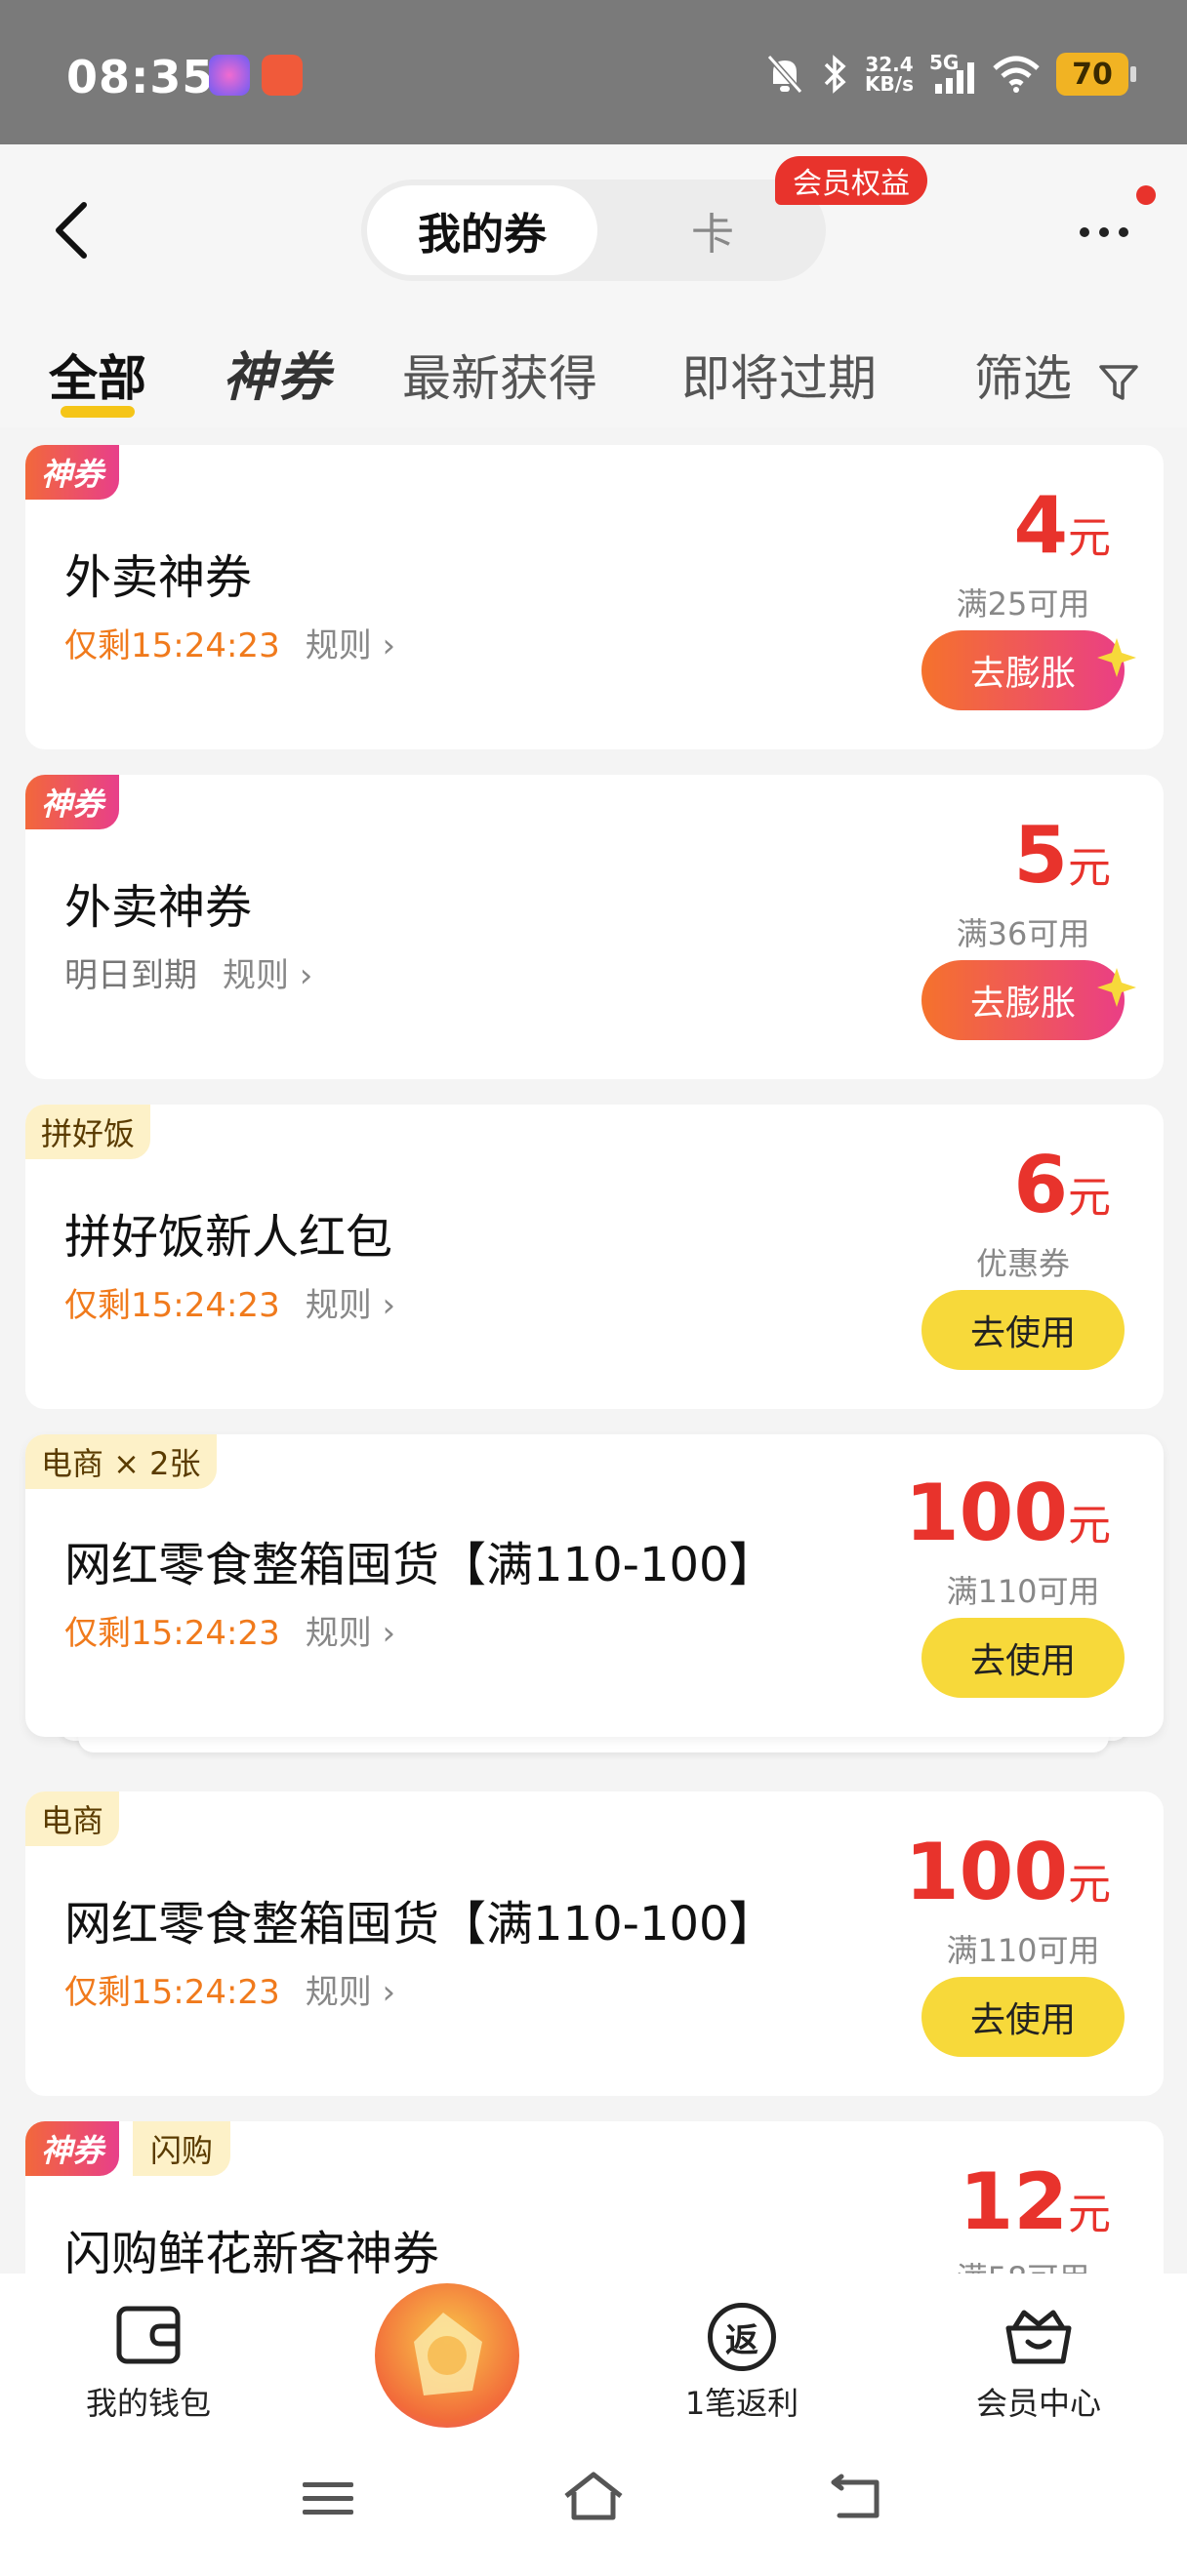 Image resolution: width=1187 pixels, height=2576 pixels. What do you see at coordinates (851, 180) in the screenshot?
I see `member-benefits-badge: 会员权益` at bounding box center [851, 180].